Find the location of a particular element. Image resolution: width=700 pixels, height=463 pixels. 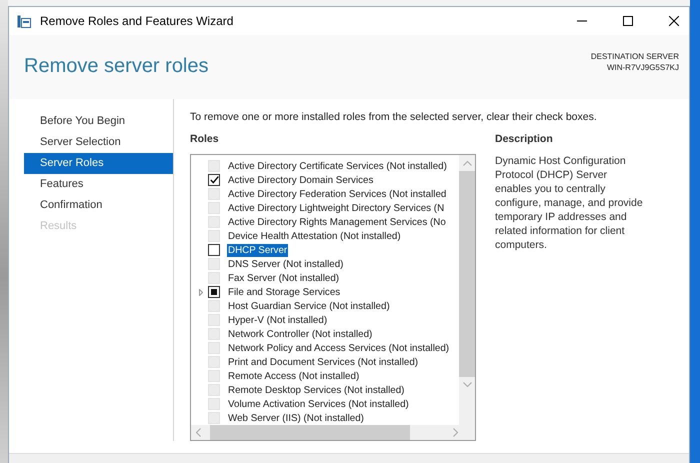

vertical-scrollbar is located at coordinates (467, 290).